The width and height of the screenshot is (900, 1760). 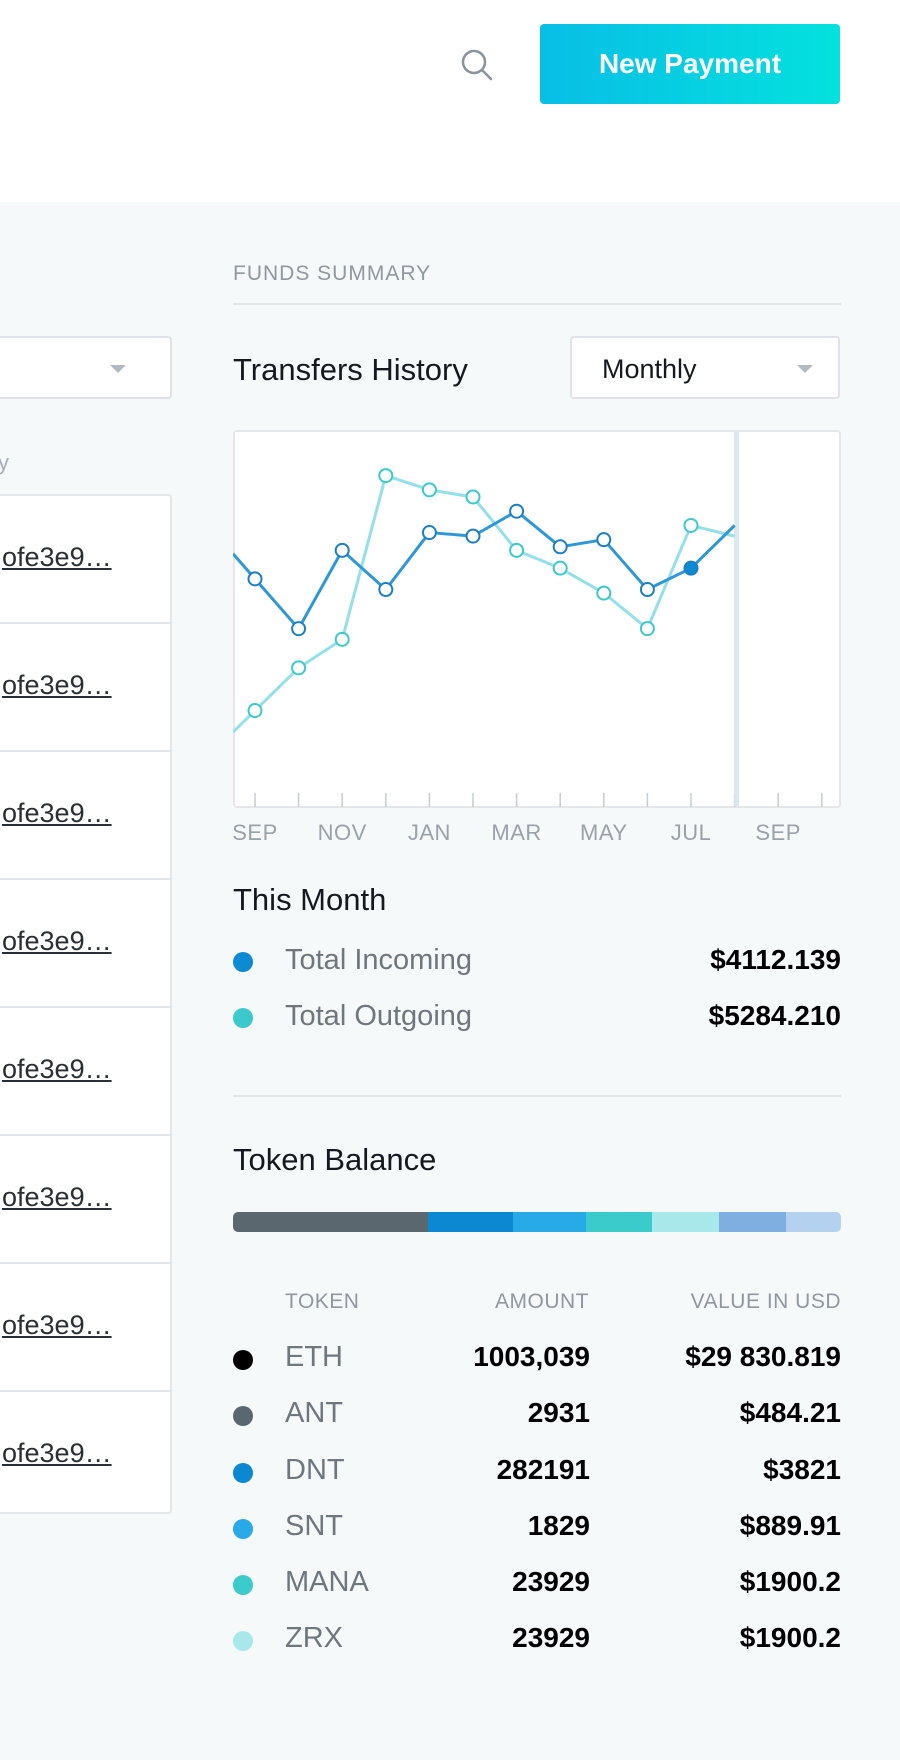 I want to click on column-header-amount: AMOUNT, so click(x=542, y=1301).